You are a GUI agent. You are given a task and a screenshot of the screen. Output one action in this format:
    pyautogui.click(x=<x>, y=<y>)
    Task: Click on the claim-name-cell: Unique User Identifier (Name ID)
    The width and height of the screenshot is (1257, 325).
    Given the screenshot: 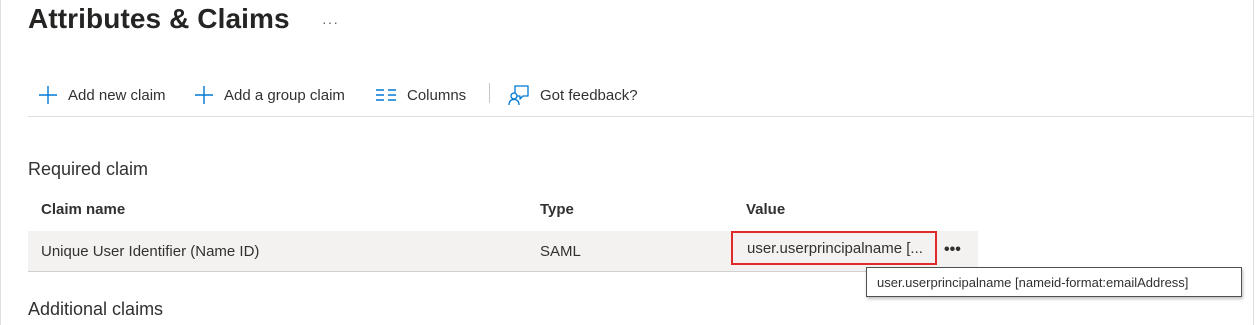 What is the action you would take?
    pyautogui.click(x=150, y=251)
    